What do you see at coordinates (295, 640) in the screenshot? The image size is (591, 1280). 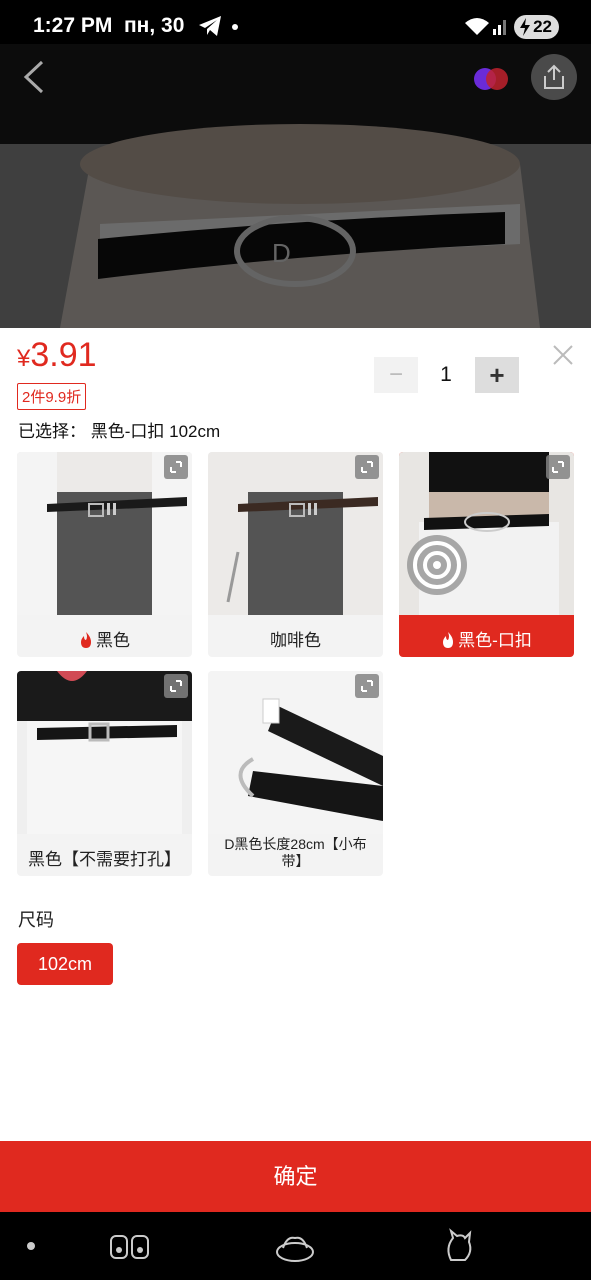 I see `option-label: 咖啡色` at bounding box center [295, 640].